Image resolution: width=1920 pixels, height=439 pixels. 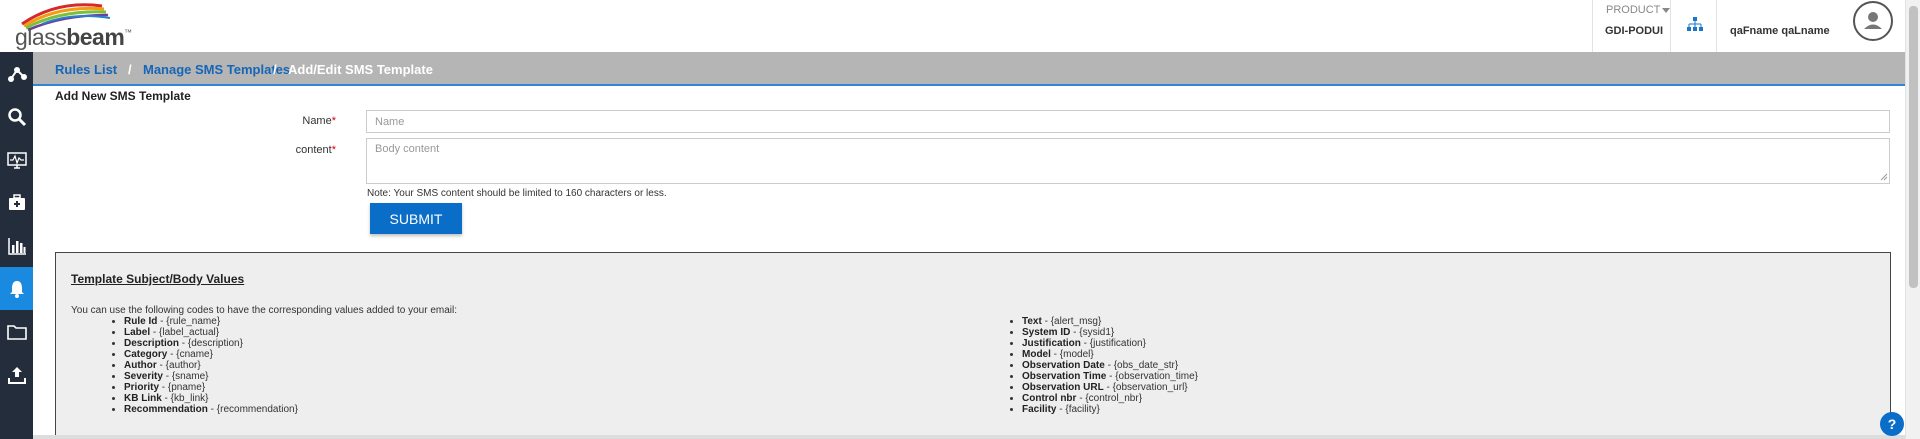 I want to click on sidebar-item-monitor, so click(x=16, y=159).